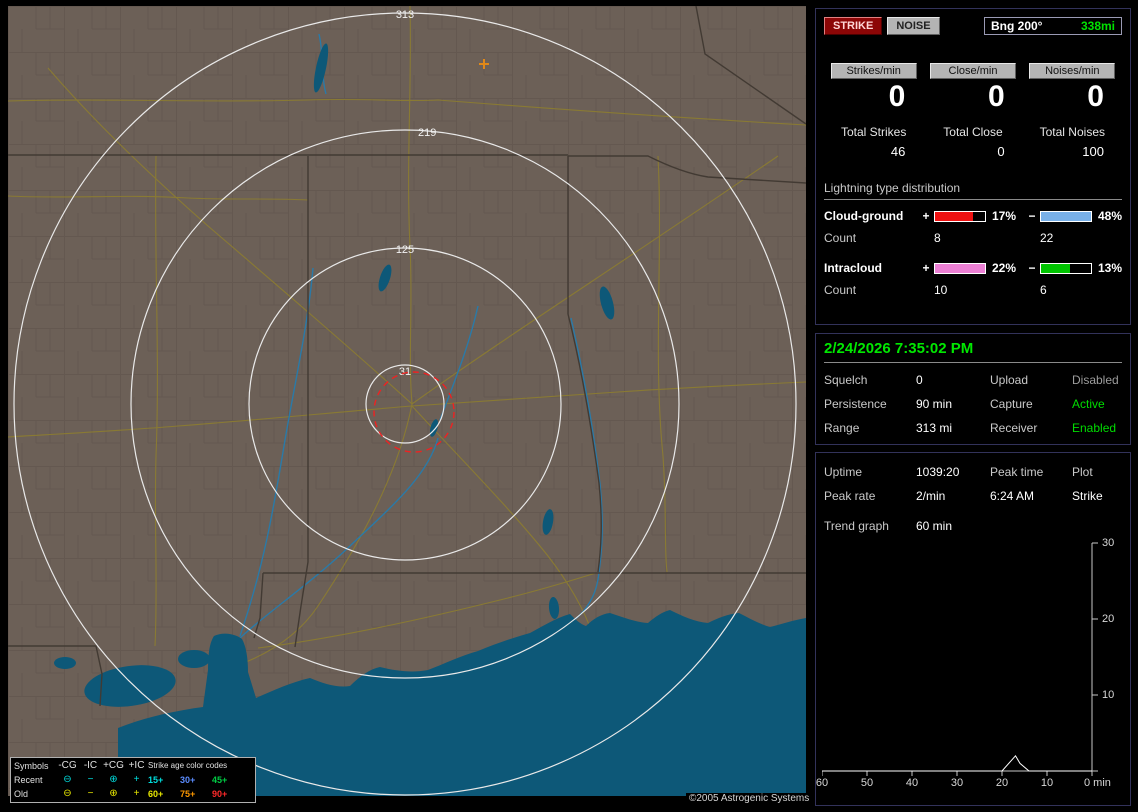  I want to click on noise-mode-button: NOISE, so click(913, 26).